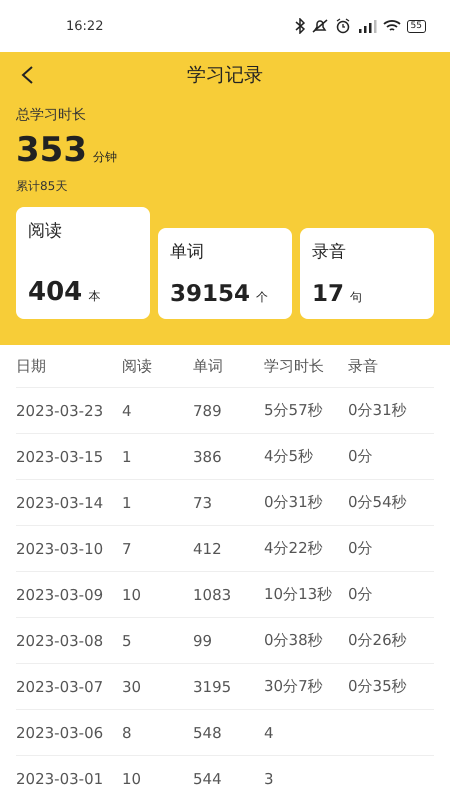  I want to click on table-cell-text: 0分35秒, so click(378, 686).